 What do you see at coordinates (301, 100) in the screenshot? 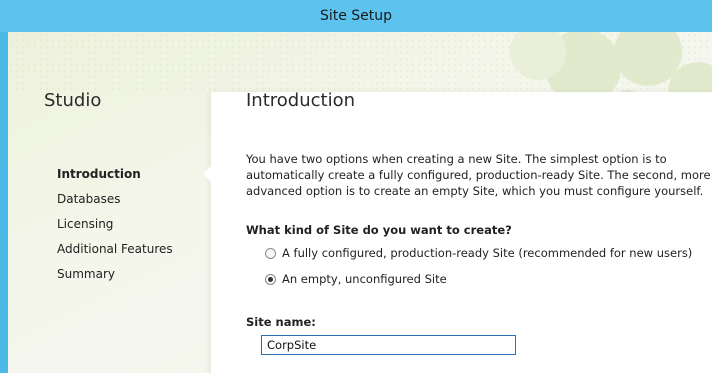
I see `page-title: Introduction` at bounding box center [301, 100].